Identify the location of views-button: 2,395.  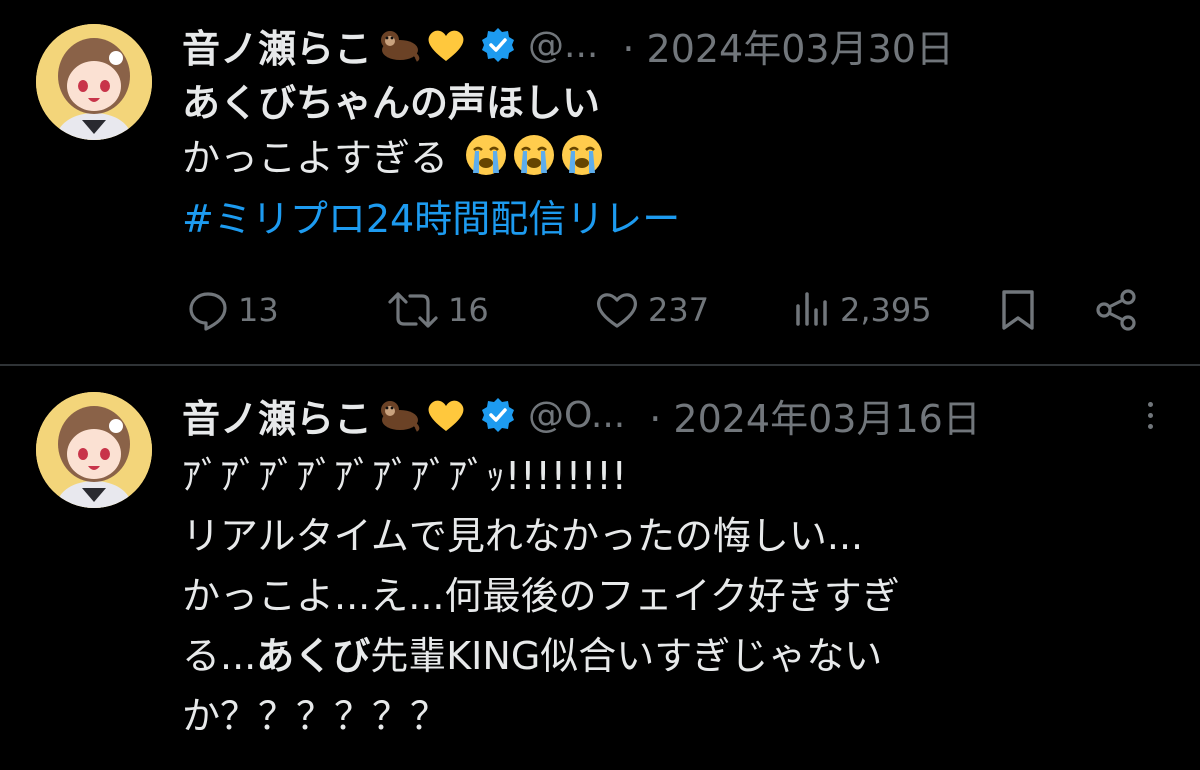
(862, 310).